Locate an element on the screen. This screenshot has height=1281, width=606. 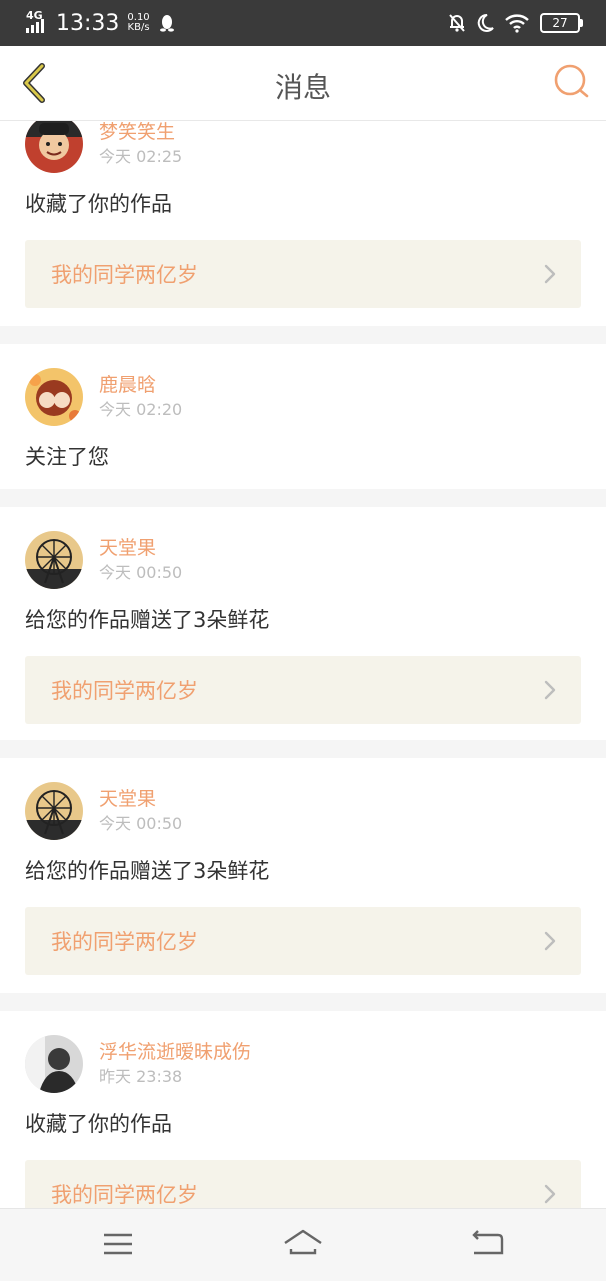
timestamp: 今天 02:25 is located at coordinates (141, 156).